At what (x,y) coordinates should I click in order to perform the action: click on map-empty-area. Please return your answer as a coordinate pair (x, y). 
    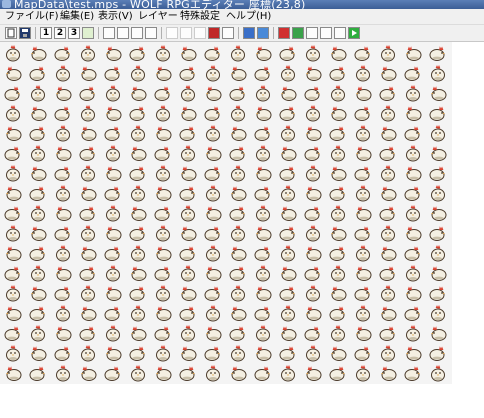
    Looking at the image, I should click on (468, 213).